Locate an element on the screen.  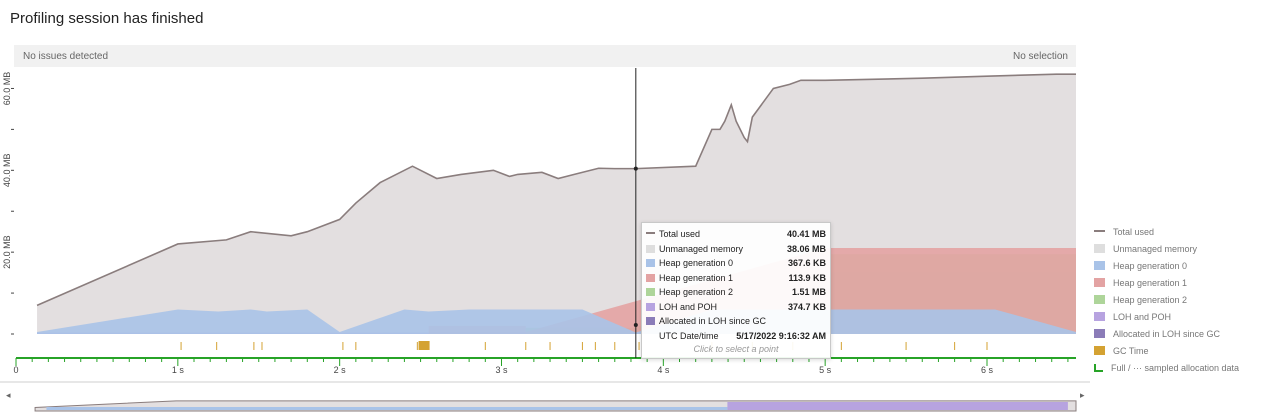
x-tick-label: 1 s is located at coordinates (178, 370).